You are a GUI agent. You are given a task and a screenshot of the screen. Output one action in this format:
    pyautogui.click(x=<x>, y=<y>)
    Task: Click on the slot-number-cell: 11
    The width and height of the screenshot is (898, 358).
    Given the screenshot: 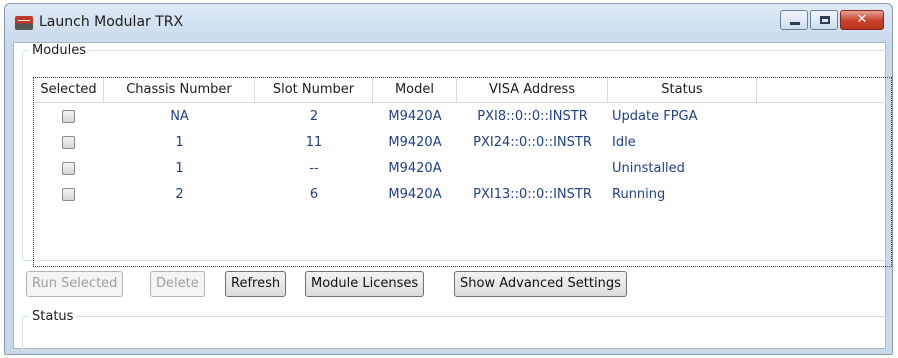 What is the action you would take?
    pyautogui.click(x=314, y=142)
    